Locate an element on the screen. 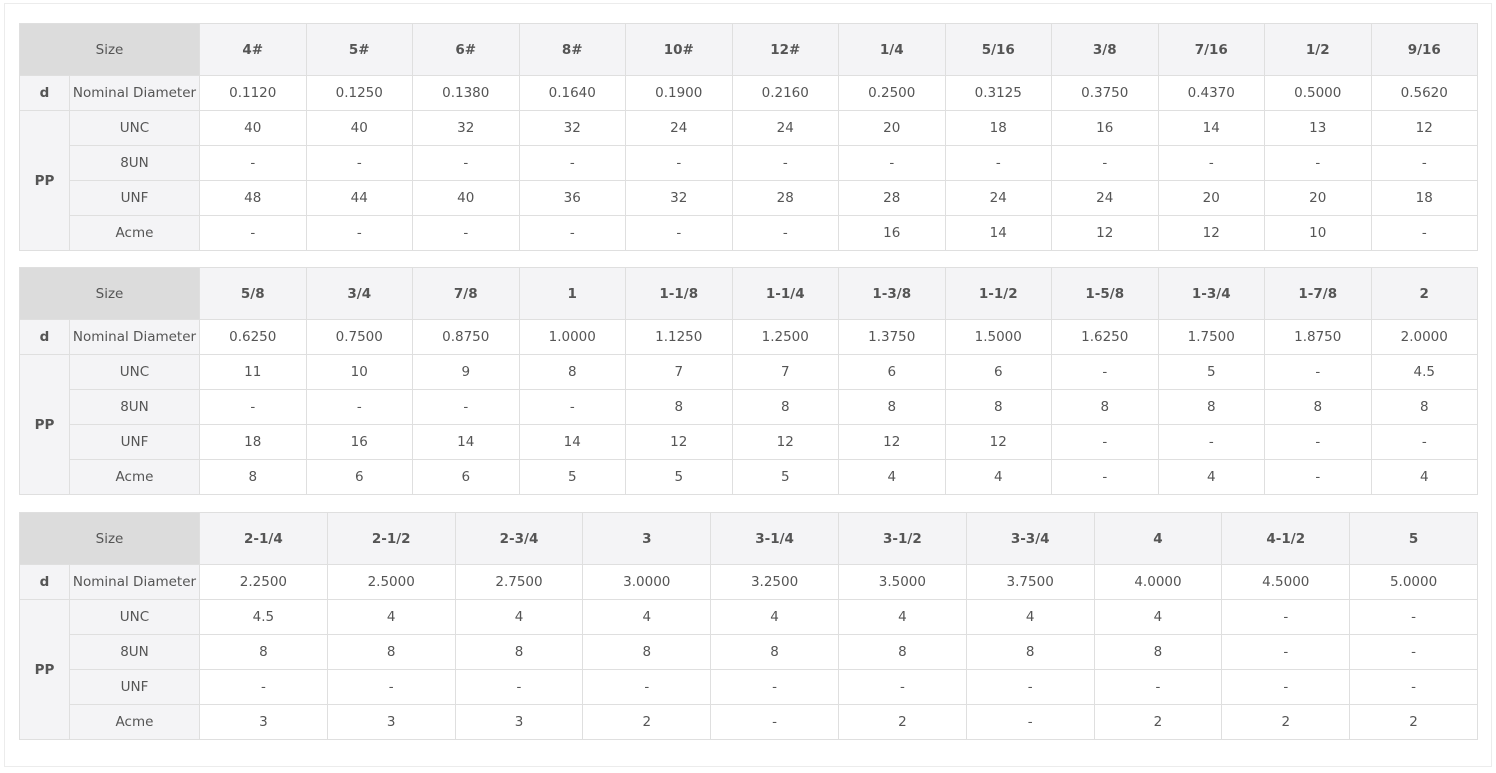 This screenshot has height=773, width=1496. value-cell: 0.5000 is located at coordinates (1318, 93).